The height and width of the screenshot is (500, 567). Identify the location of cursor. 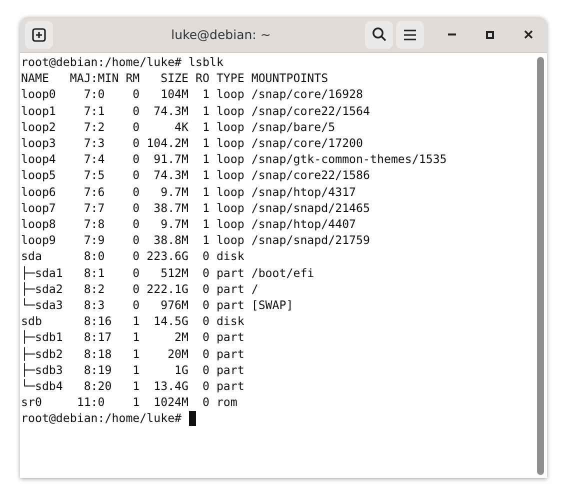
(192, 418).